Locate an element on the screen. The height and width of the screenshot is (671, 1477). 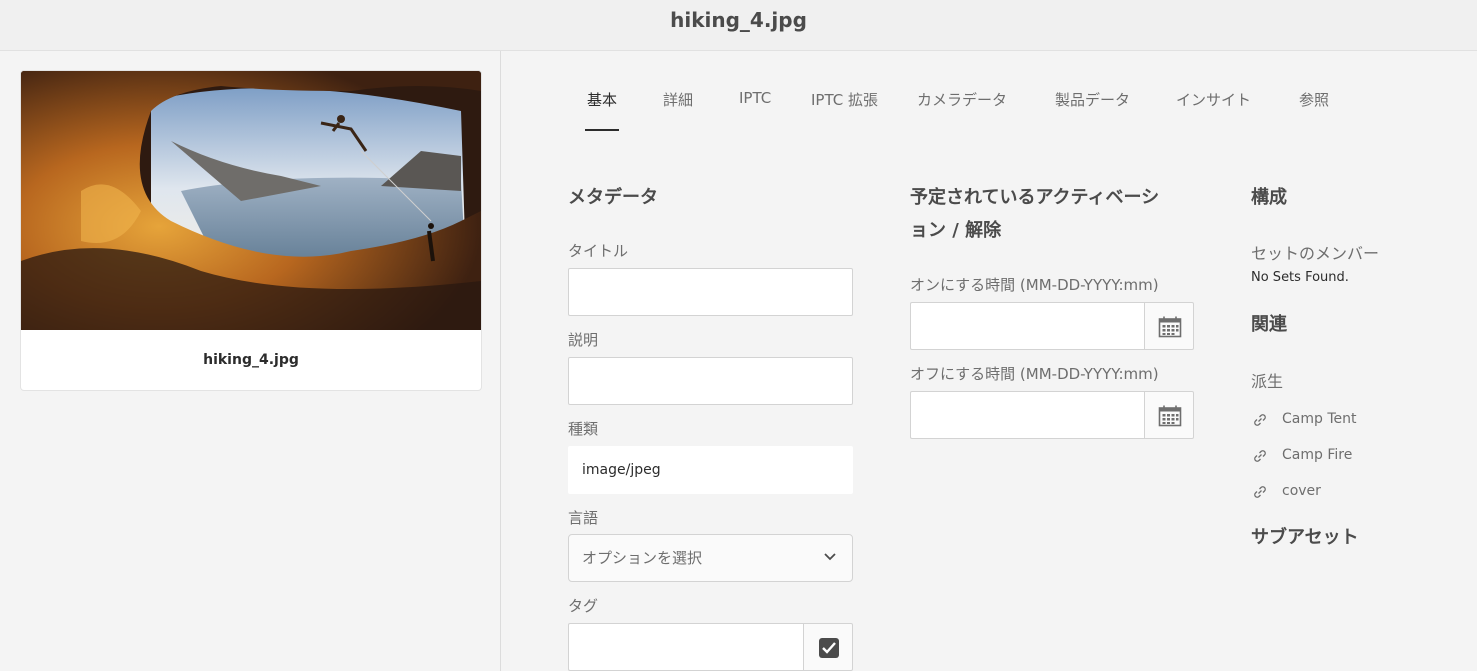
asset-caption: hiking_4.jpg is located at coordinates (251, 360).